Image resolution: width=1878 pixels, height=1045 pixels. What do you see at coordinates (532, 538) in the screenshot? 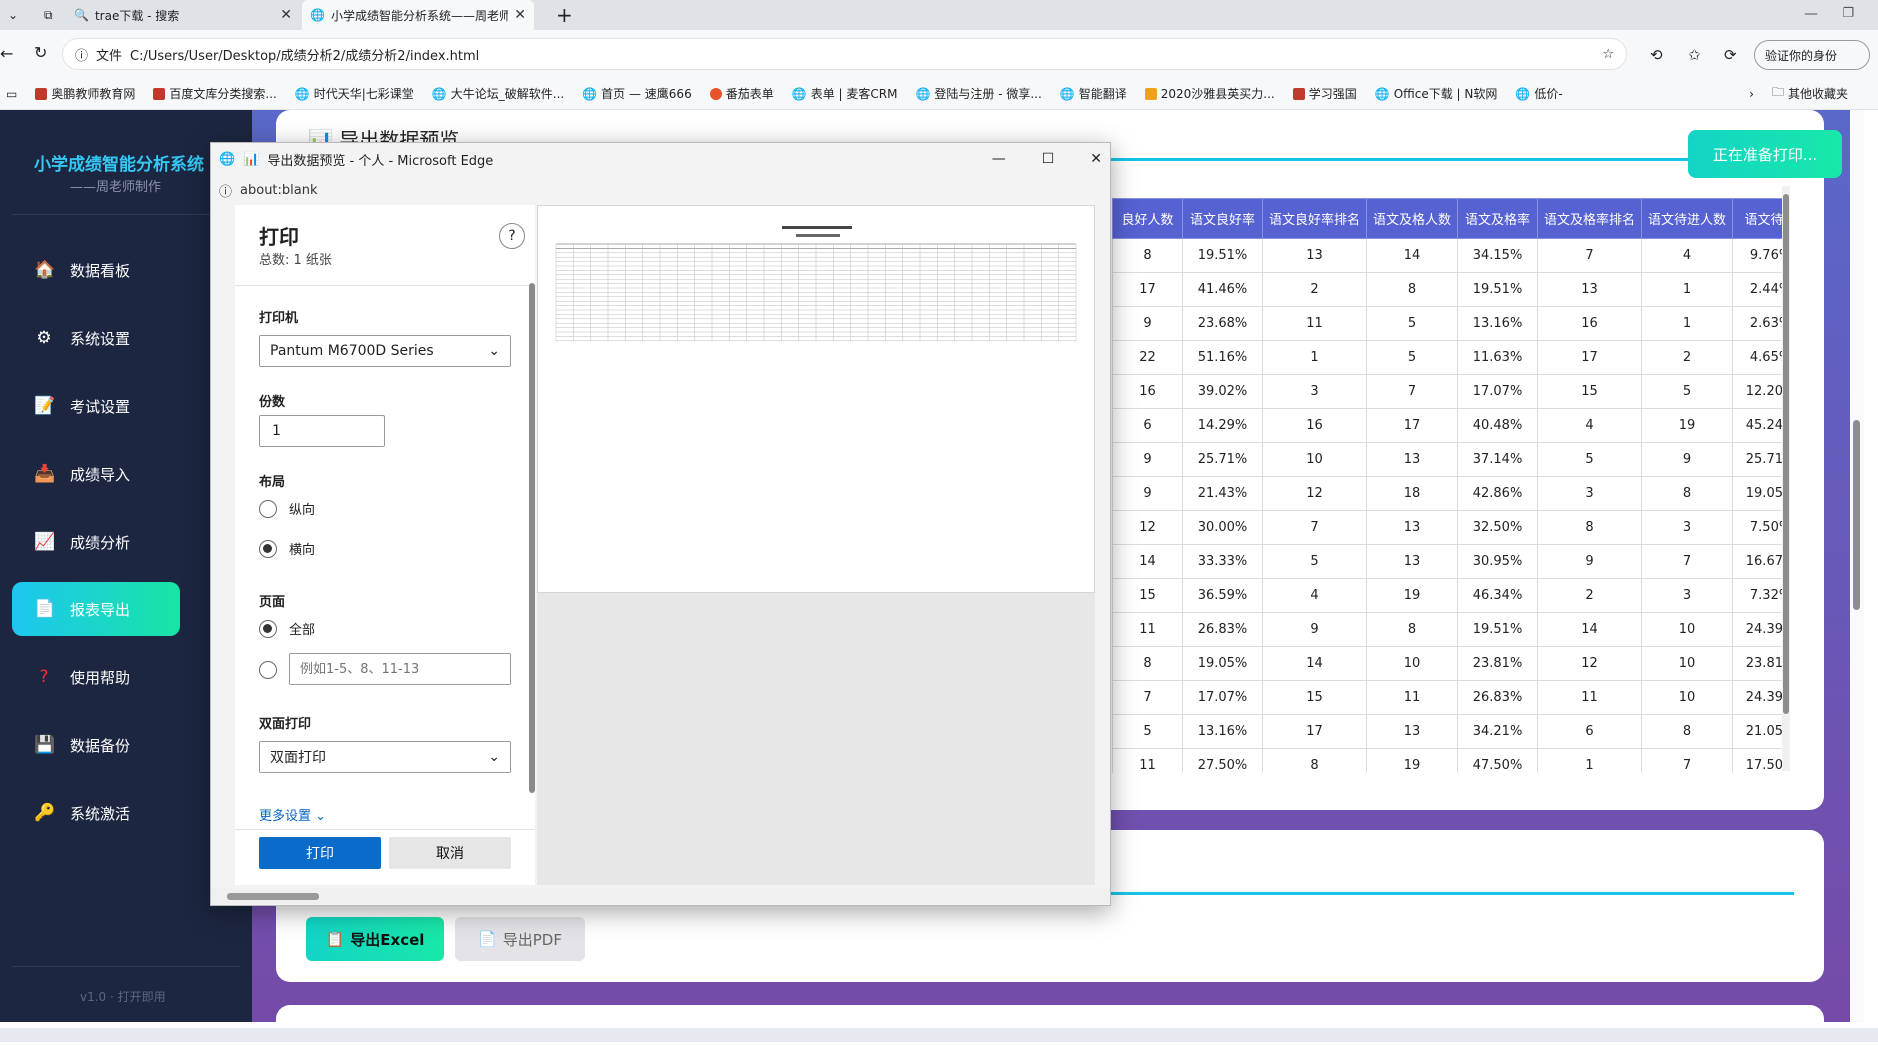
I see `settings-scrollbar` at bounding box center [532, 538].